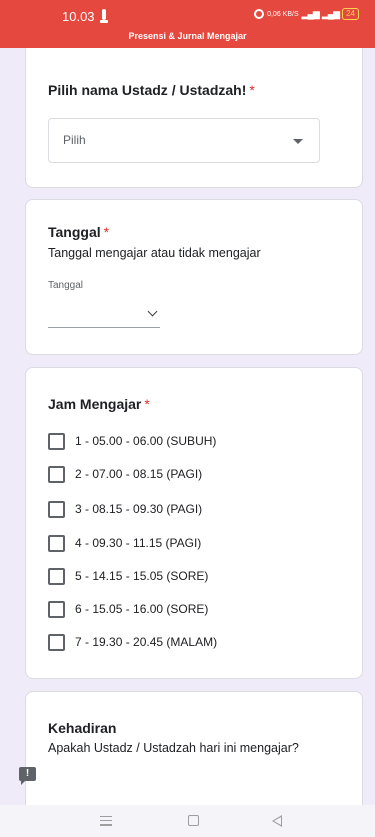  I want to click on checkbox-option: 5 - 14.15 - 15.05 (SORE), so click(128, 576).